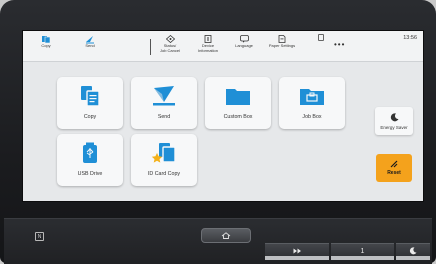  I want to click on copy-icon, so click(90, 96).